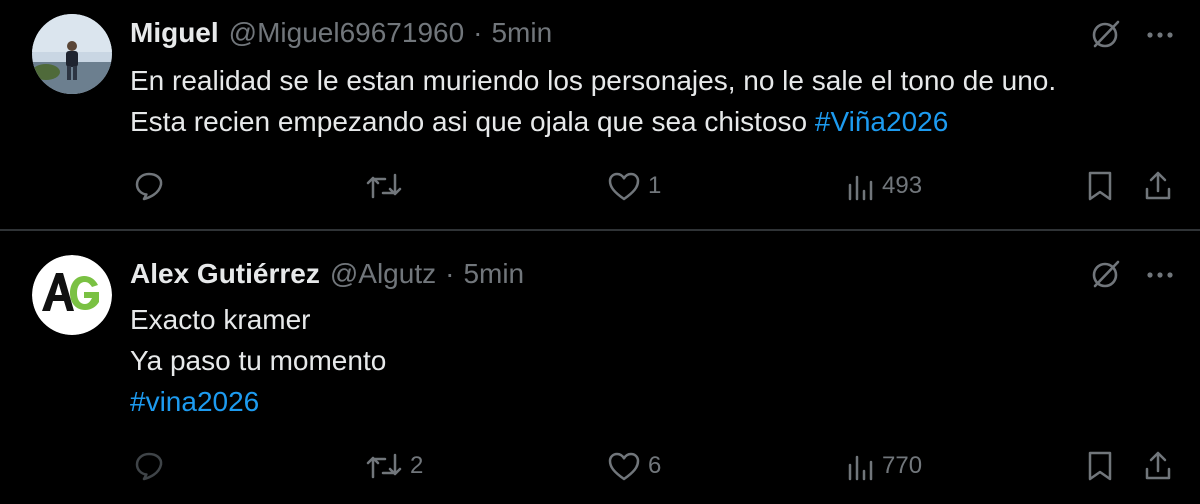 The image size is (1200, 504). I want to click on like-button: 6, so click(633, 466).